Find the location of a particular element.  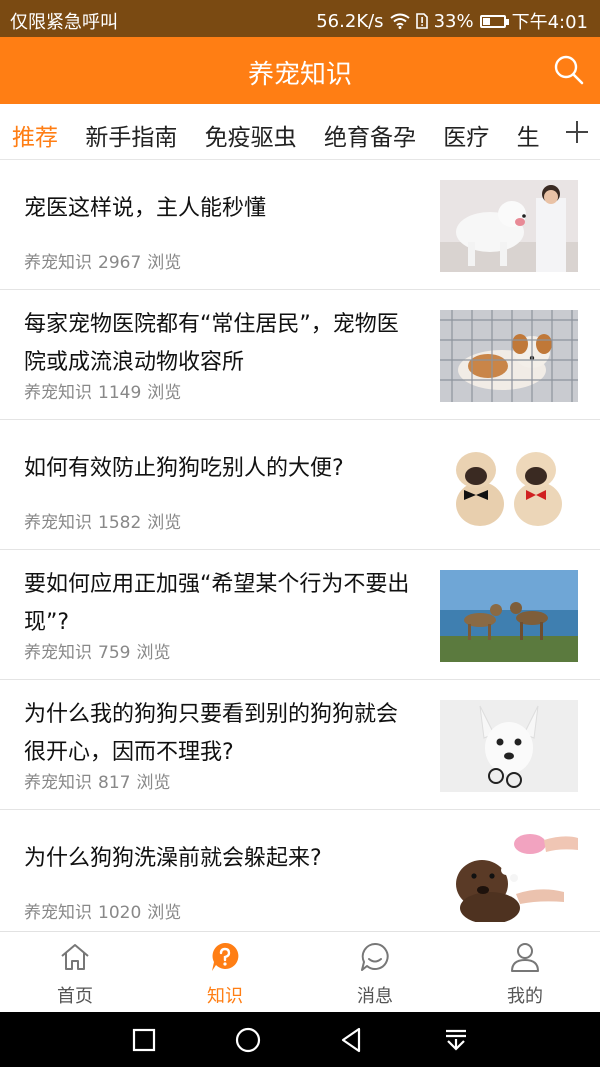

article-item: 为什么狗狗洗澡前就会躲起来? 养宠知识 1020 浏览 is located at coordinates (300, 870).